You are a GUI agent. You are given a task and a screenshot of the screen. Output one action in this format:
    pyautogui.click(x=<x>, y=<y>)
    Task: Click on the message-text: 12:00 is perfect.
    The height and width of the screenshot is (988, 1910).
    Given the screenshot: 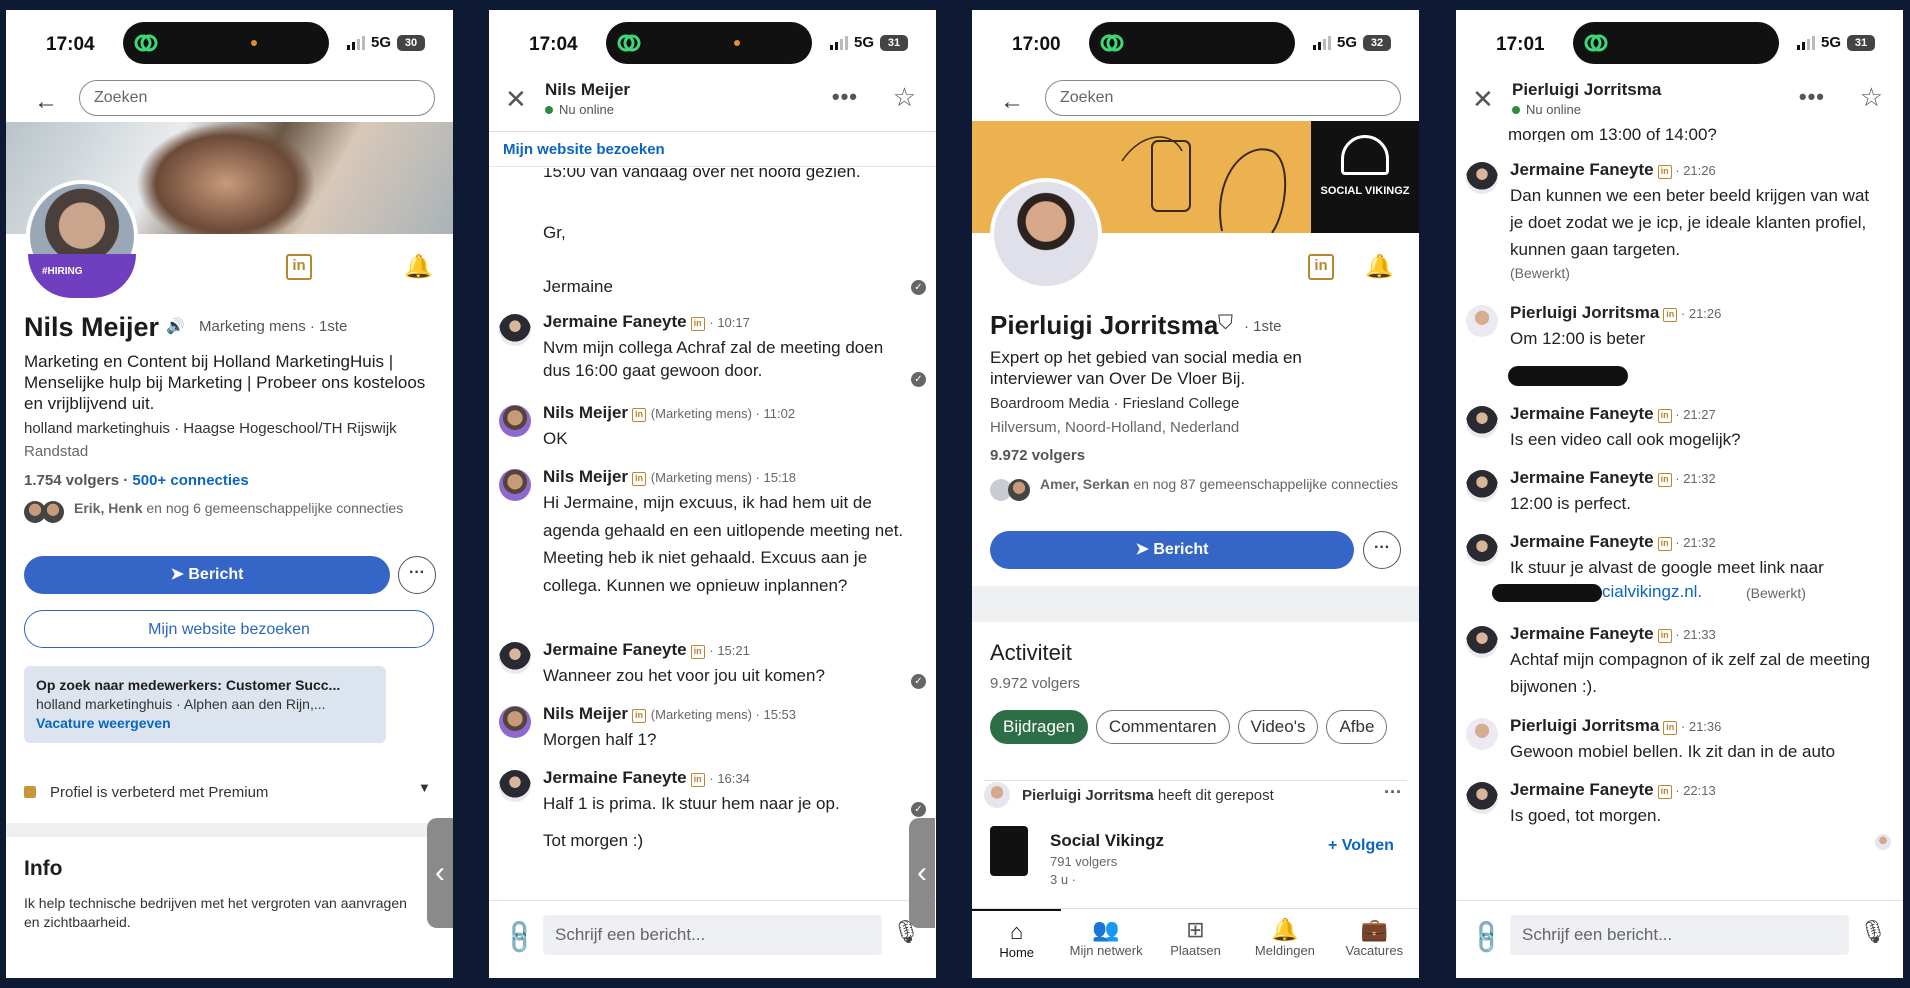 What is the action you would take?
    pyautogui.click(x=1570, y=503)
    